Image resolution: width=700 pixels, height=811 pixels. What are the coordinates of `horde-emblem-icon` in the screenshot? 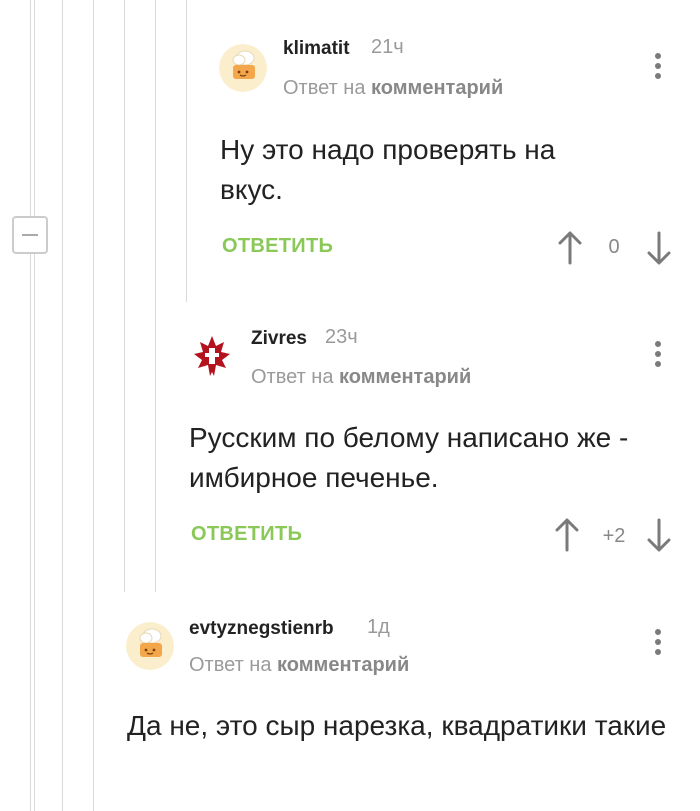 It's located at (212, 356).